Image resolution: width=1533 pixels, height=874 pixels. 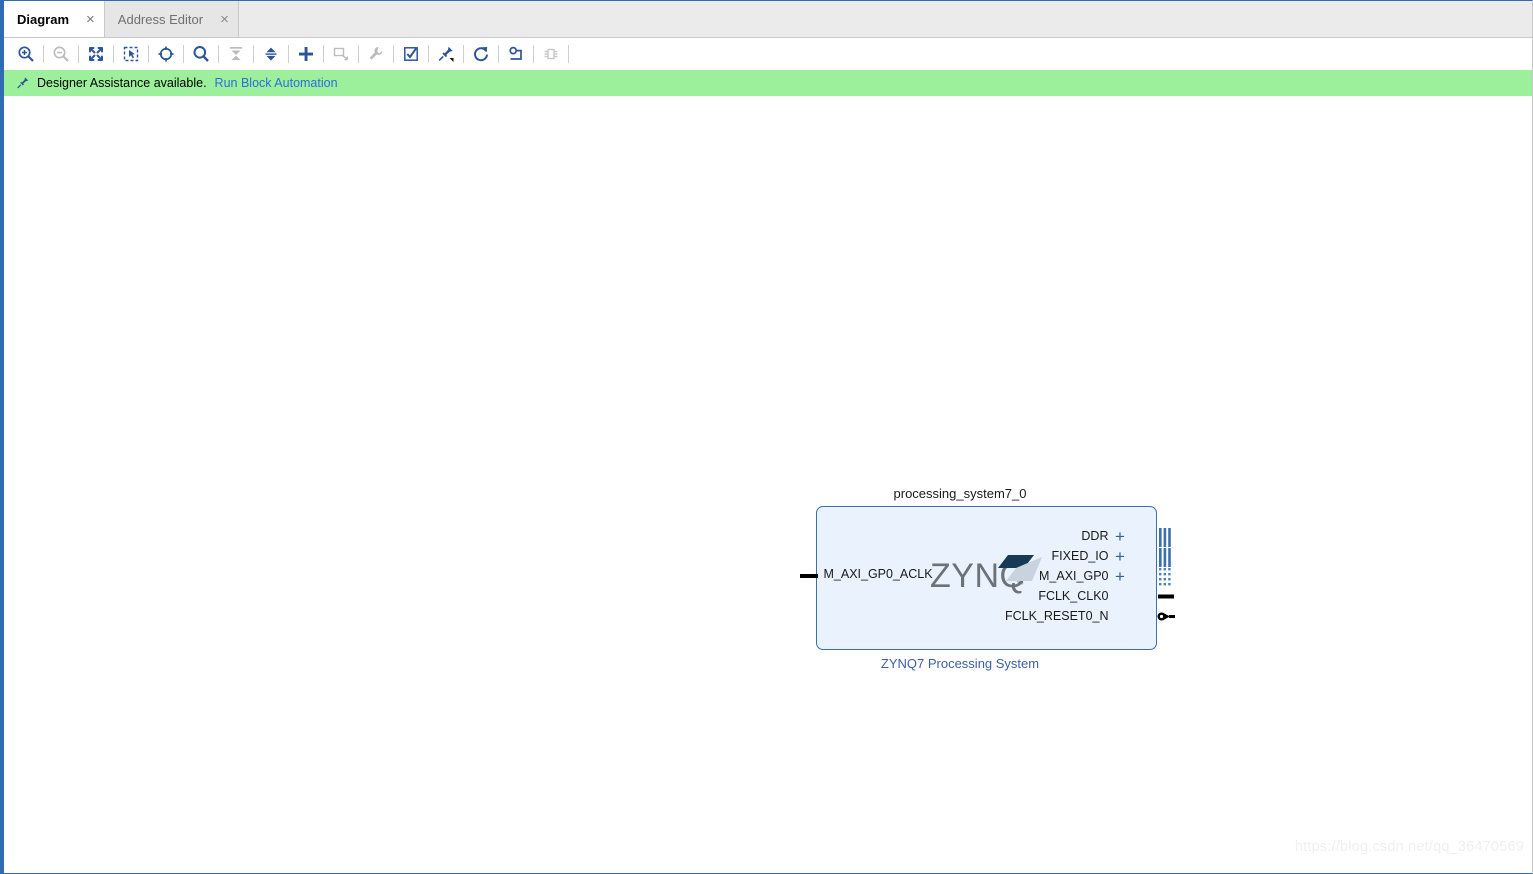 What do you see at coordinates (947, 616) in the screenshot?
I see `port-row-fclk-reset0-n: FCLK_RESET0_N` at bounding box center [947, 616].